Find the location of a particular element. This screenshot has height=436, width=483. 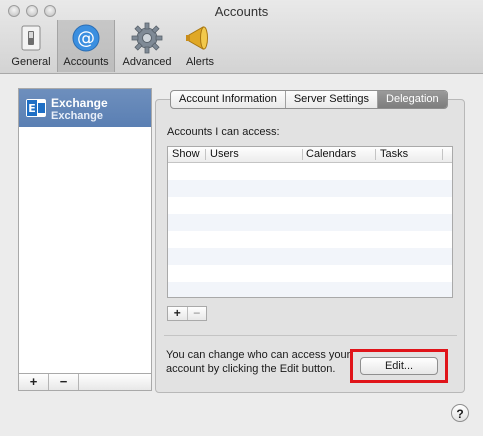

add-account-button: + is located at coordinates (34, 382).